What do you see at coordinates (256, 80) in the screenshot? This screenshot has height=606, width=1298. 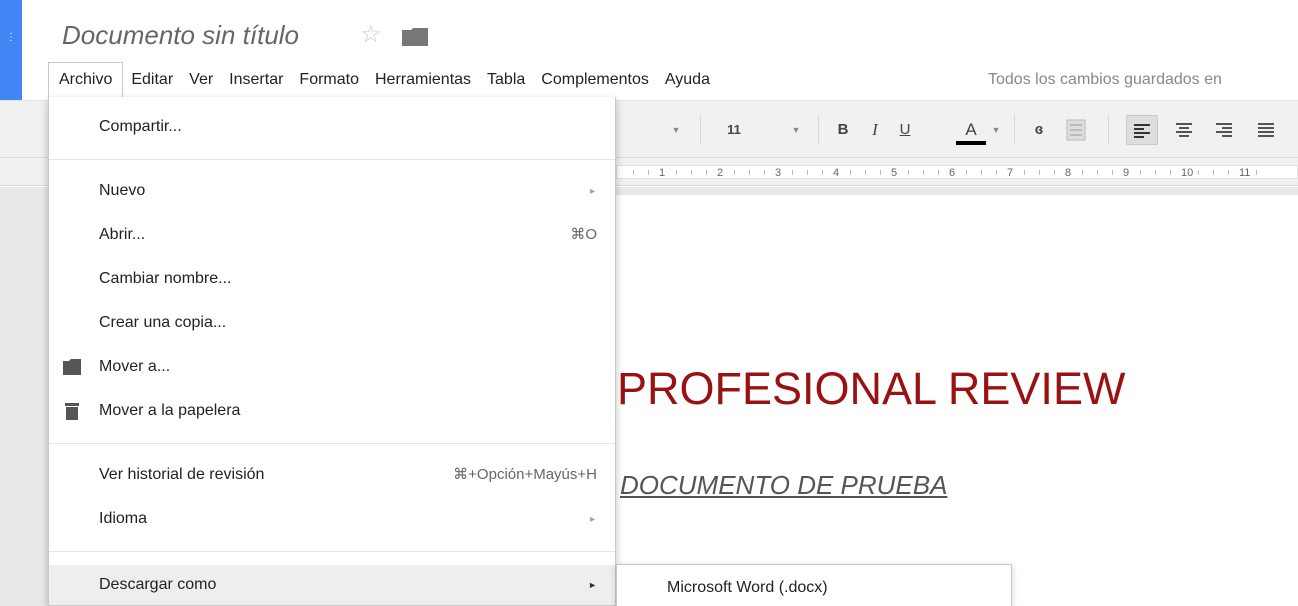 I see `menu-insertar: Insertar` at bounding box center [256, 80].